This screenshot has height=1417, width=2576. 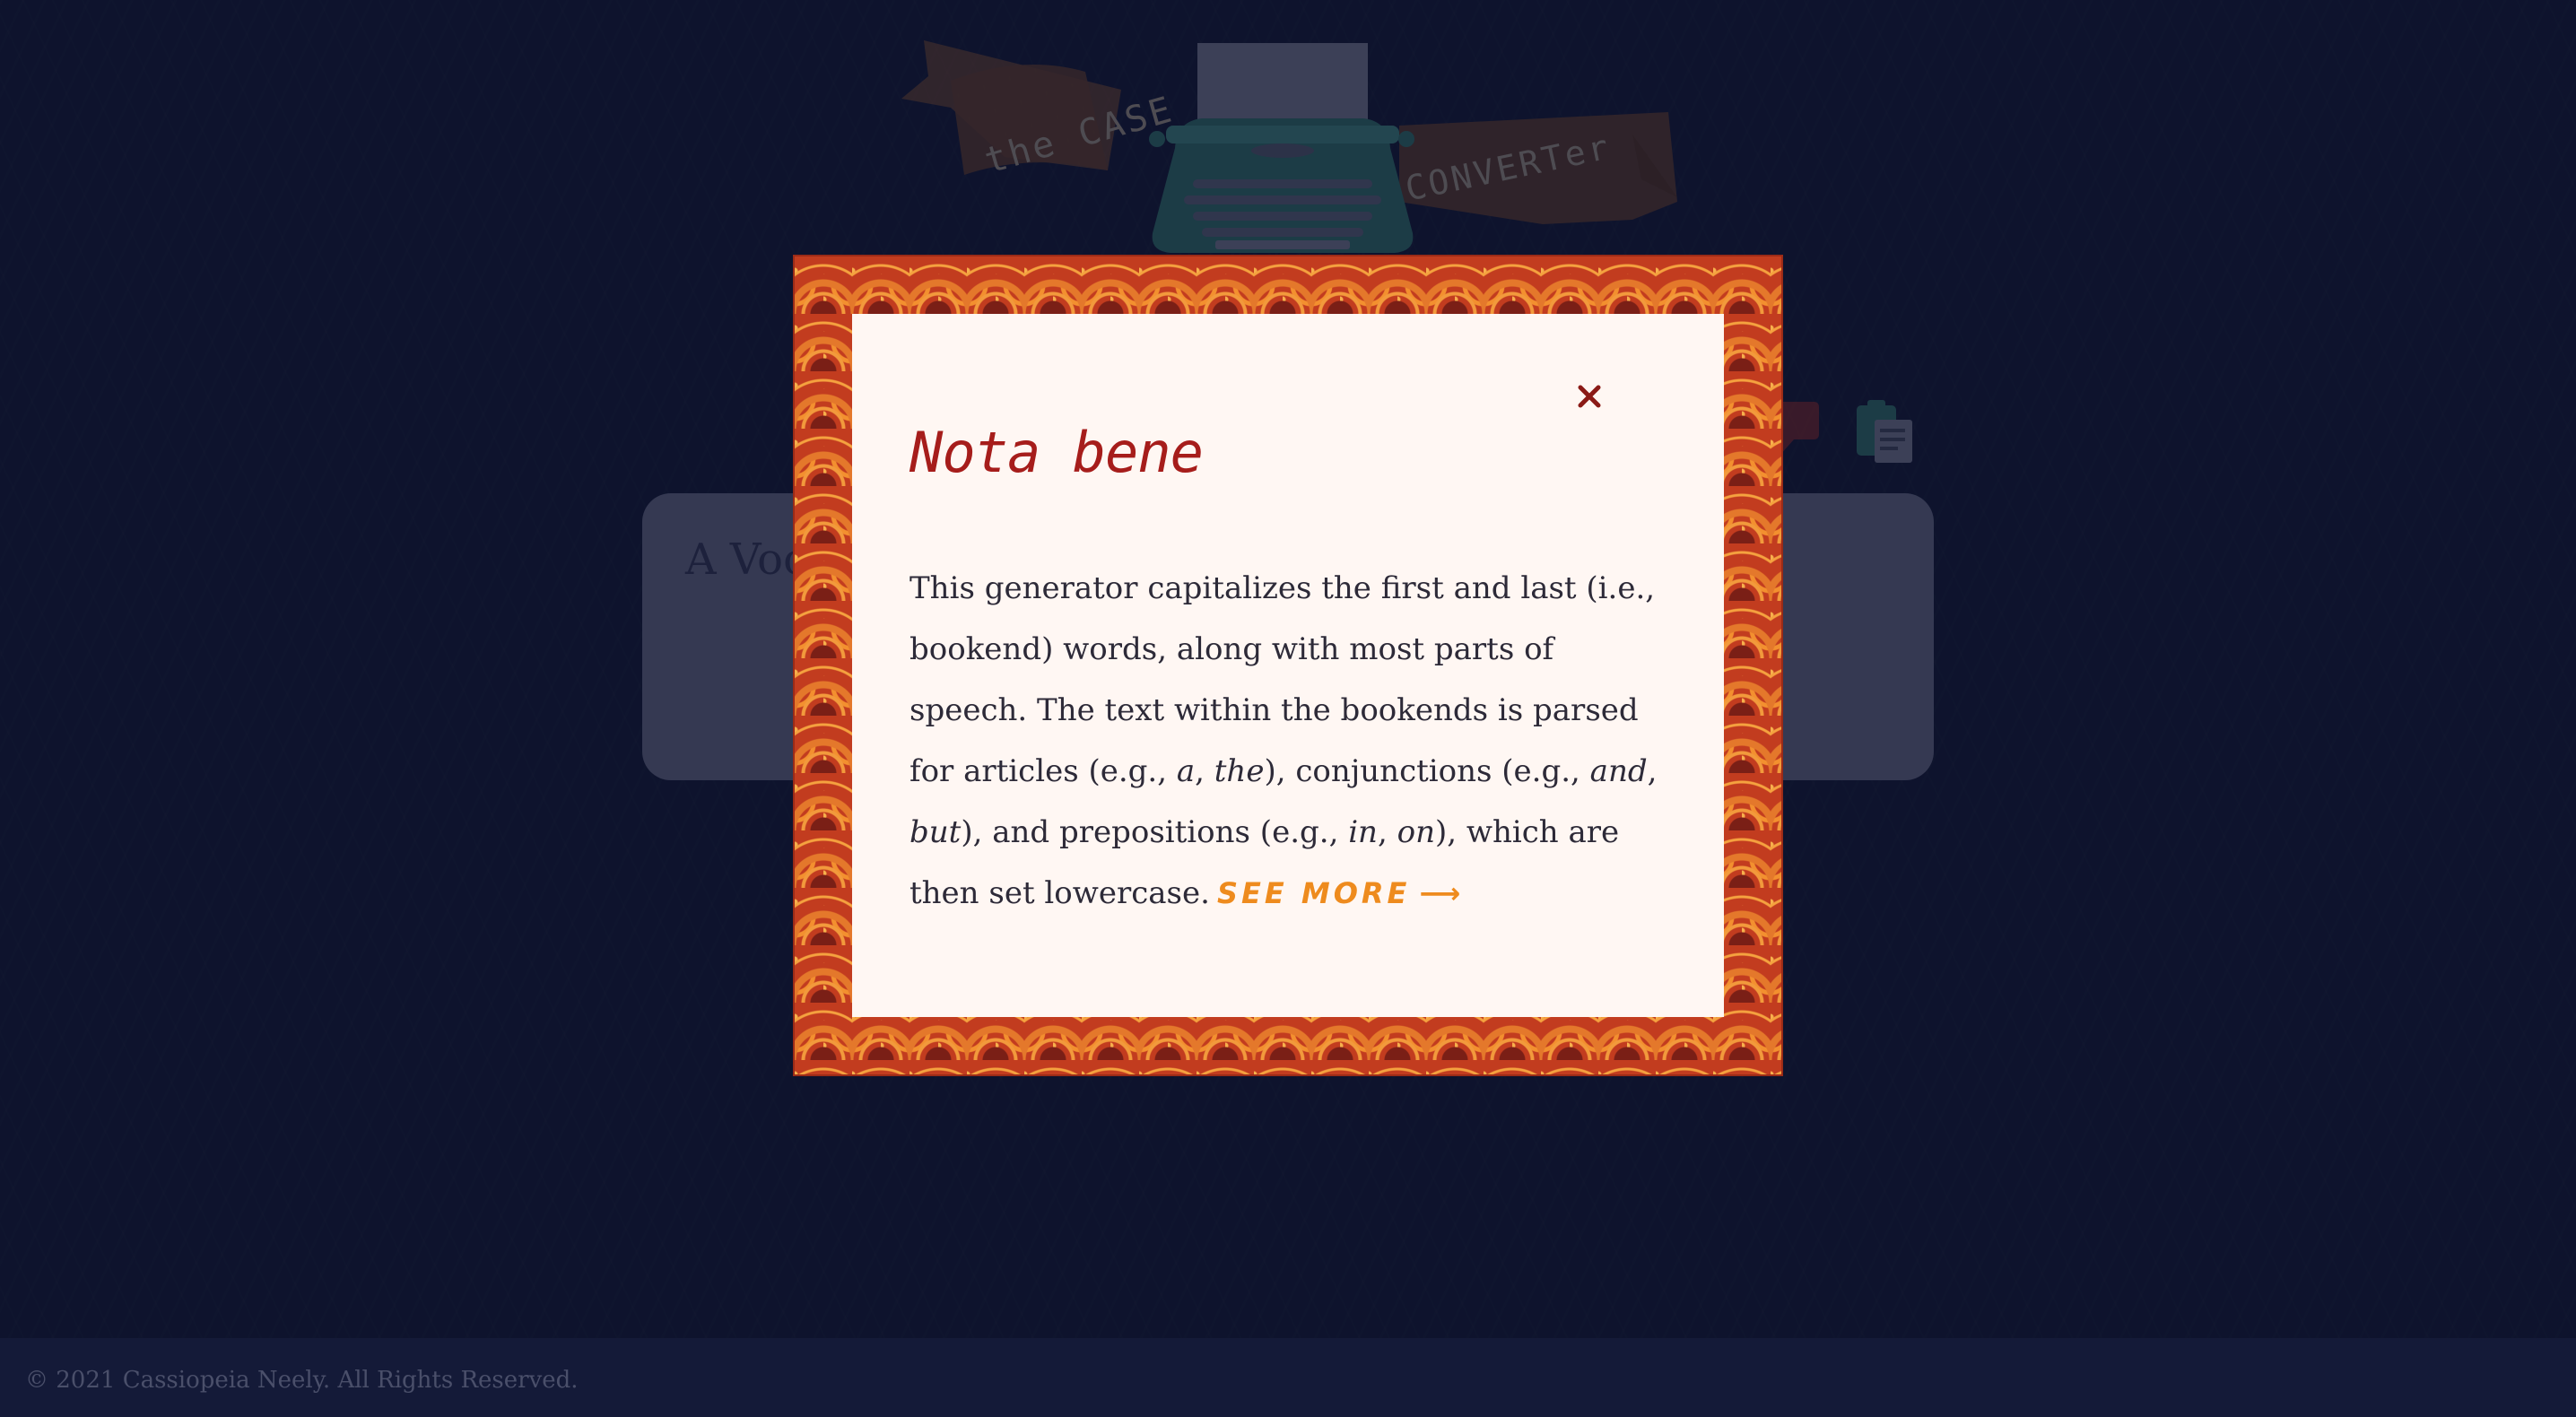 I want to click on example-and: and, so click(x=1618, y=771).